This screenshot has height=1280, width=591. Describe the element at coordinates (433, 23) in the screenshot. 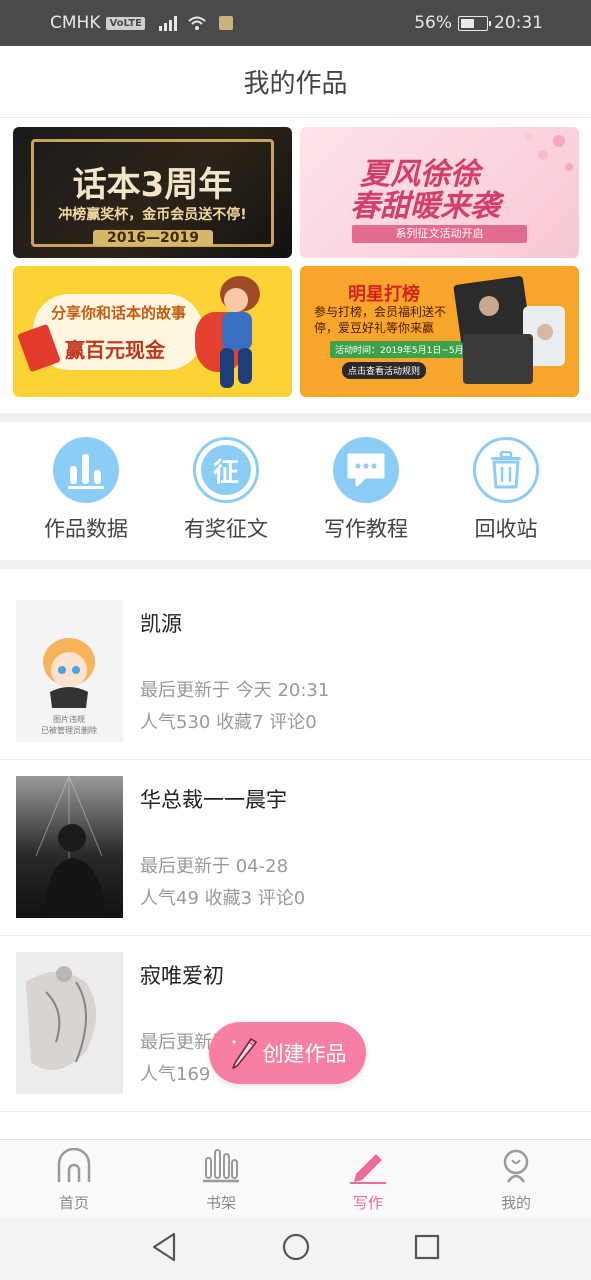

I see `battery-percent: 56%` at that location.